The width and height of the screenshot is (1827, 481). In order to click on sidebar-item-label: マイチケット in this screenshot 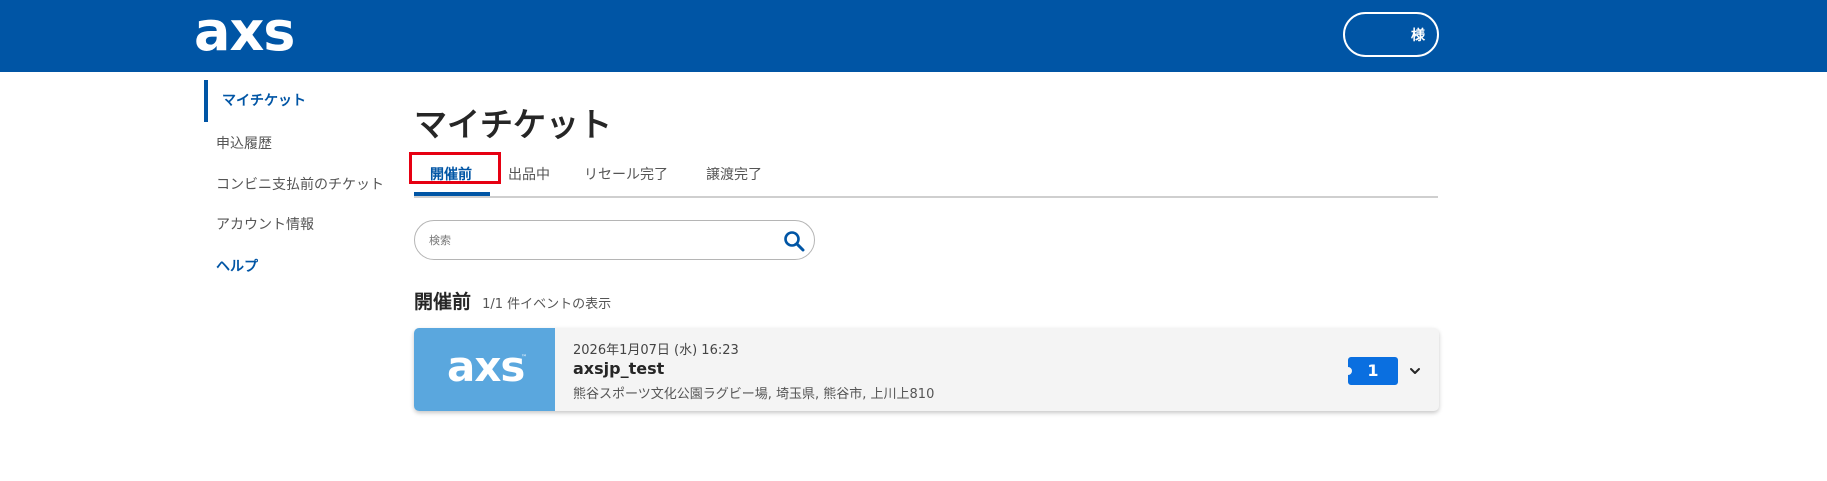, I will do `click(264, 101)`.